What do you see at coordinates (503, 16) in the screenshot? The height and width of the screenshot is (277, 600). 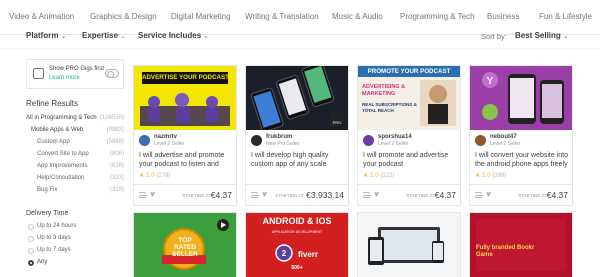 I see `category-business: Business` at bounding box center [503, 16].